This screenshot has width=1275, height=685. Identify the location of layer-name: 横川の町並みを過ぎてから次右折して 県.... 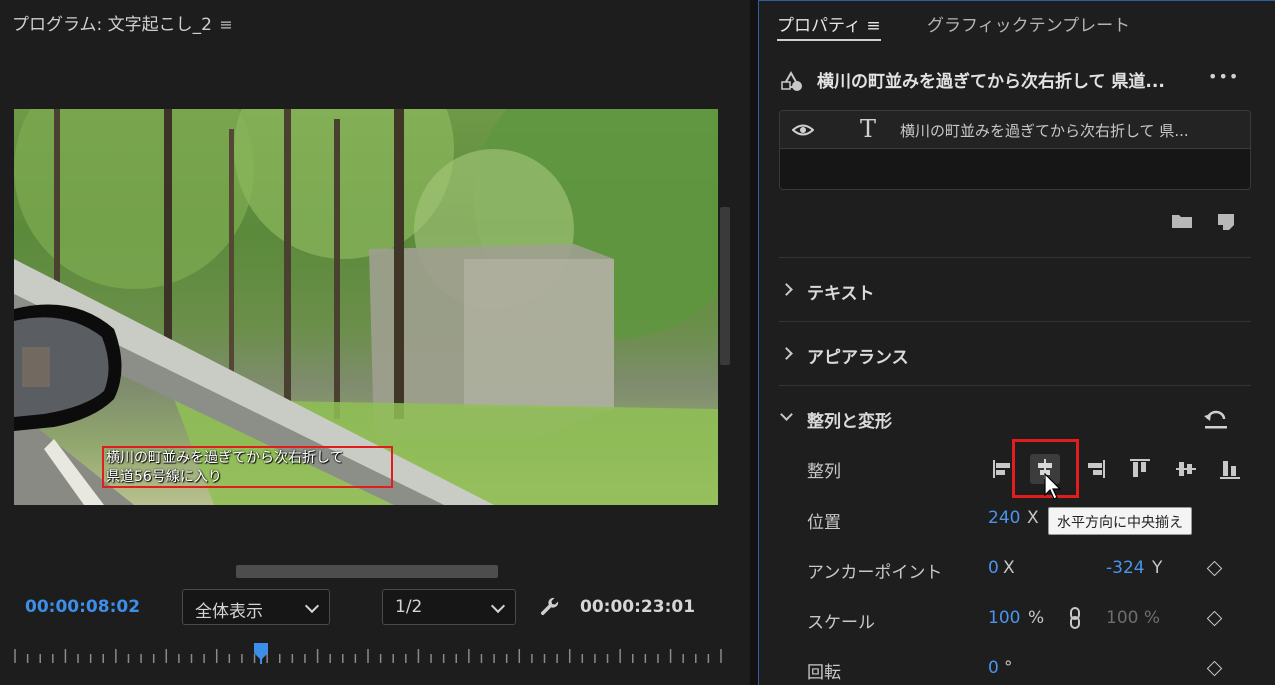
(1044, 131).